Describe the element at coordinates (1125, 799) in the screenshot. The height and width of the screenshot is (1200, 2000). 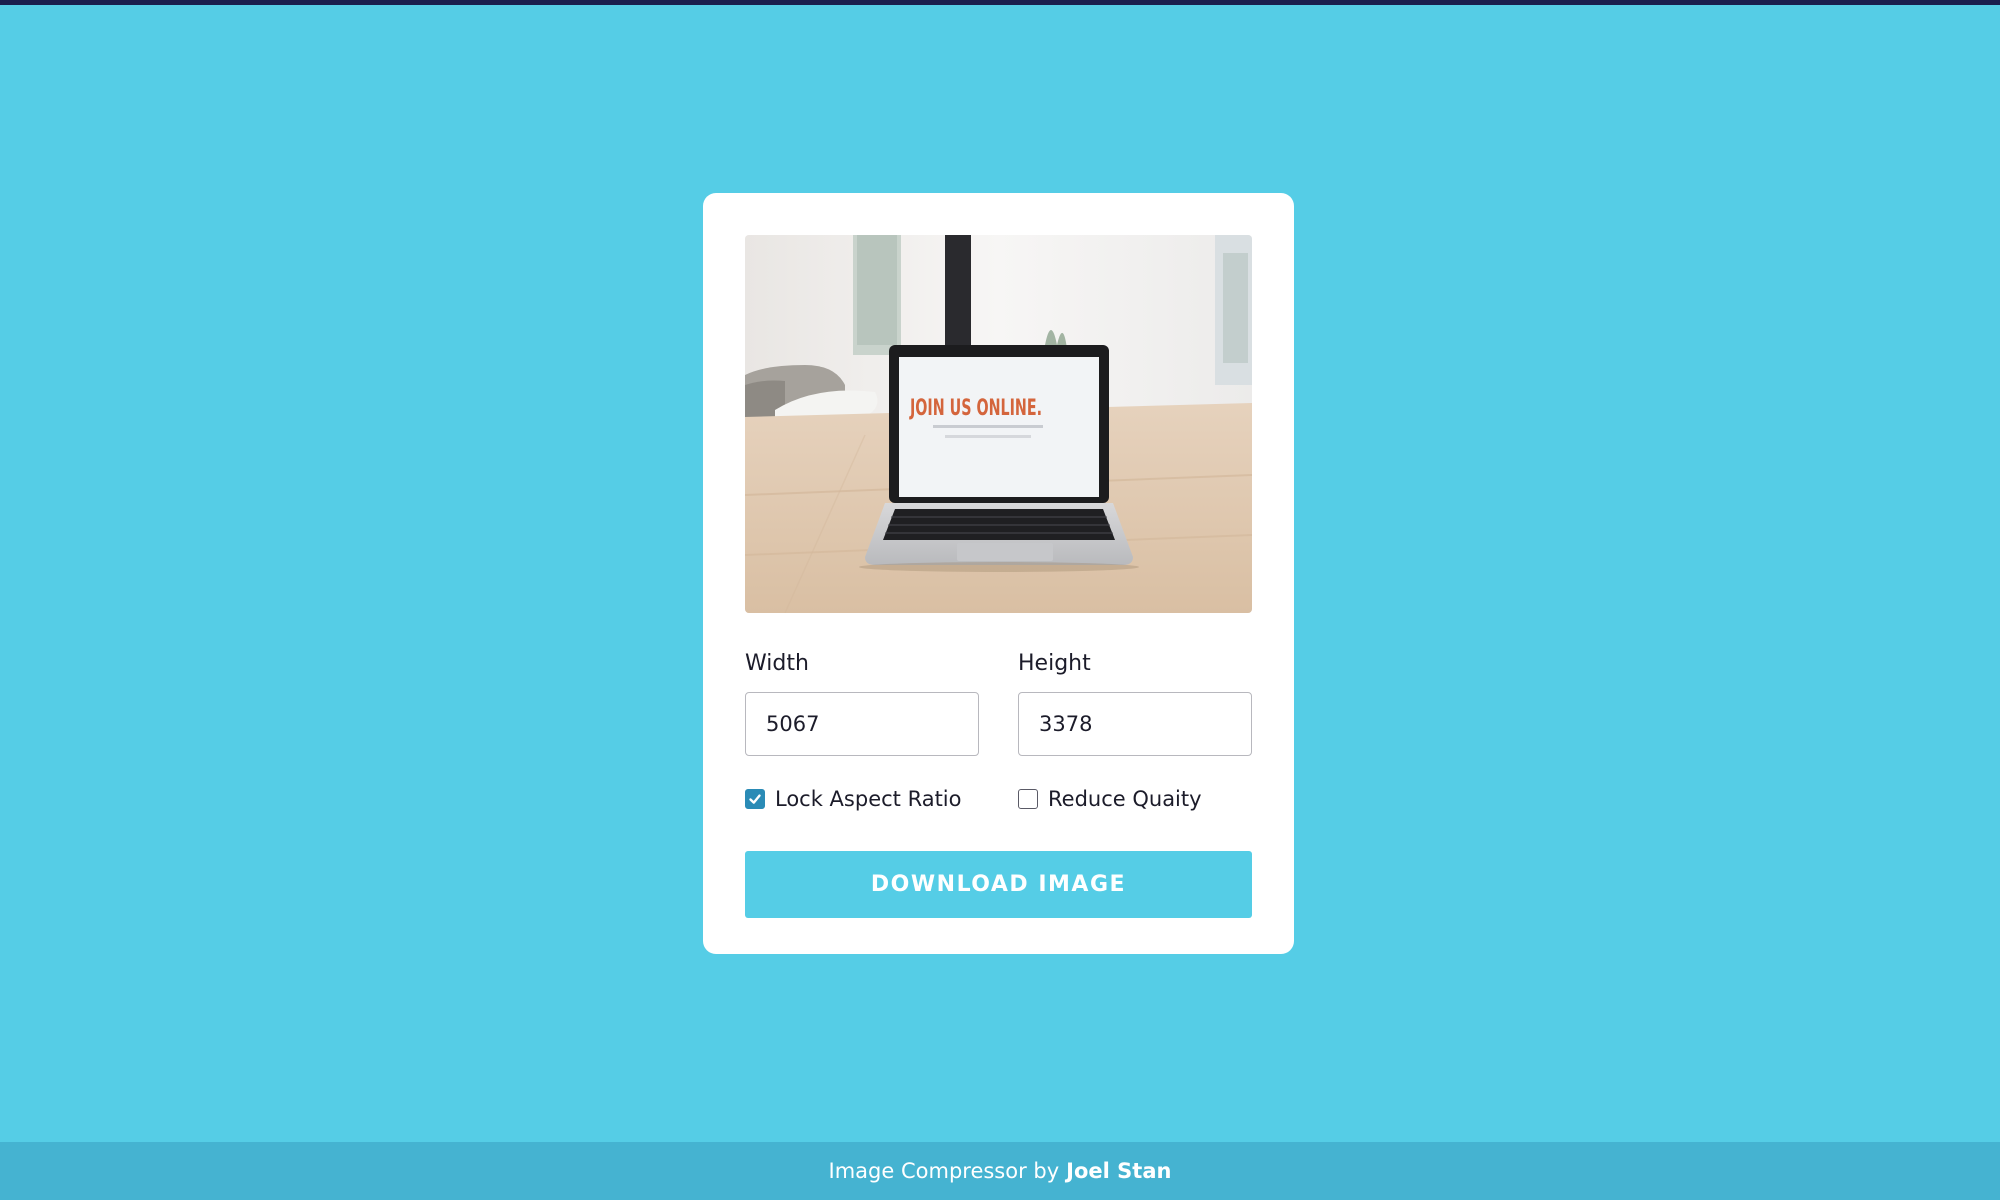
I see `reduce-quality-label: Reduce Quaity` at that location.